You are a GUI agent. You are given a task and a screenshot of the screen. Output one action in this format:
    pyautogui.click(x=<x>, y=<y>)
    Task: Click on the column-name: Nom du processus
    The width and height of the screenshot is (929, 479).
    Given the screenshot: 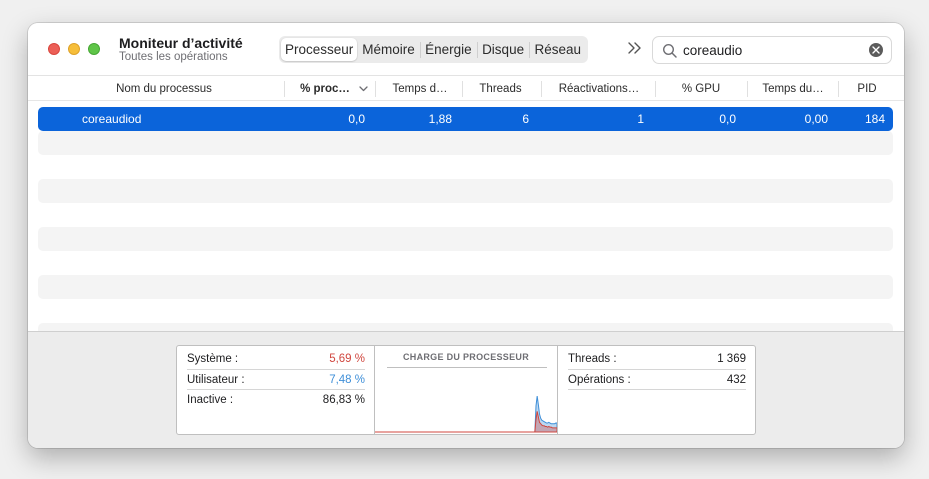 What is the action you would take?
    pyautogui.click(x=164, y=89)
    